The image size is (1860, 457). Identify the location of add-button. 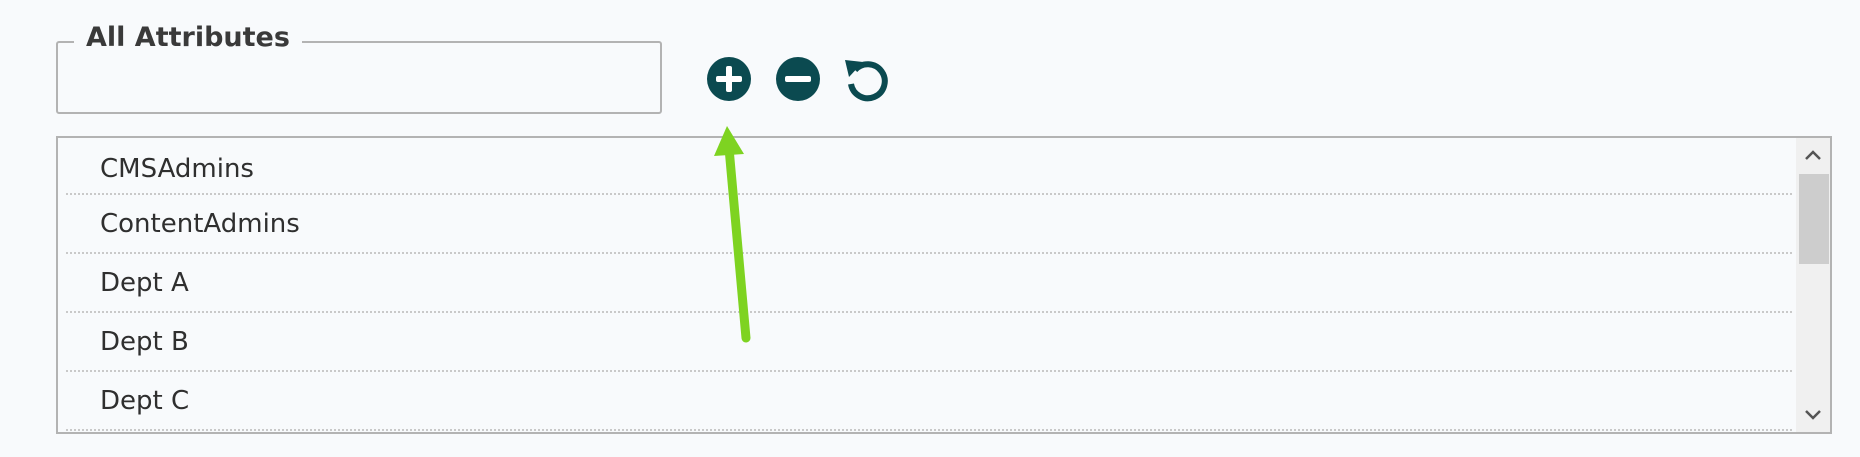
(729, 79).